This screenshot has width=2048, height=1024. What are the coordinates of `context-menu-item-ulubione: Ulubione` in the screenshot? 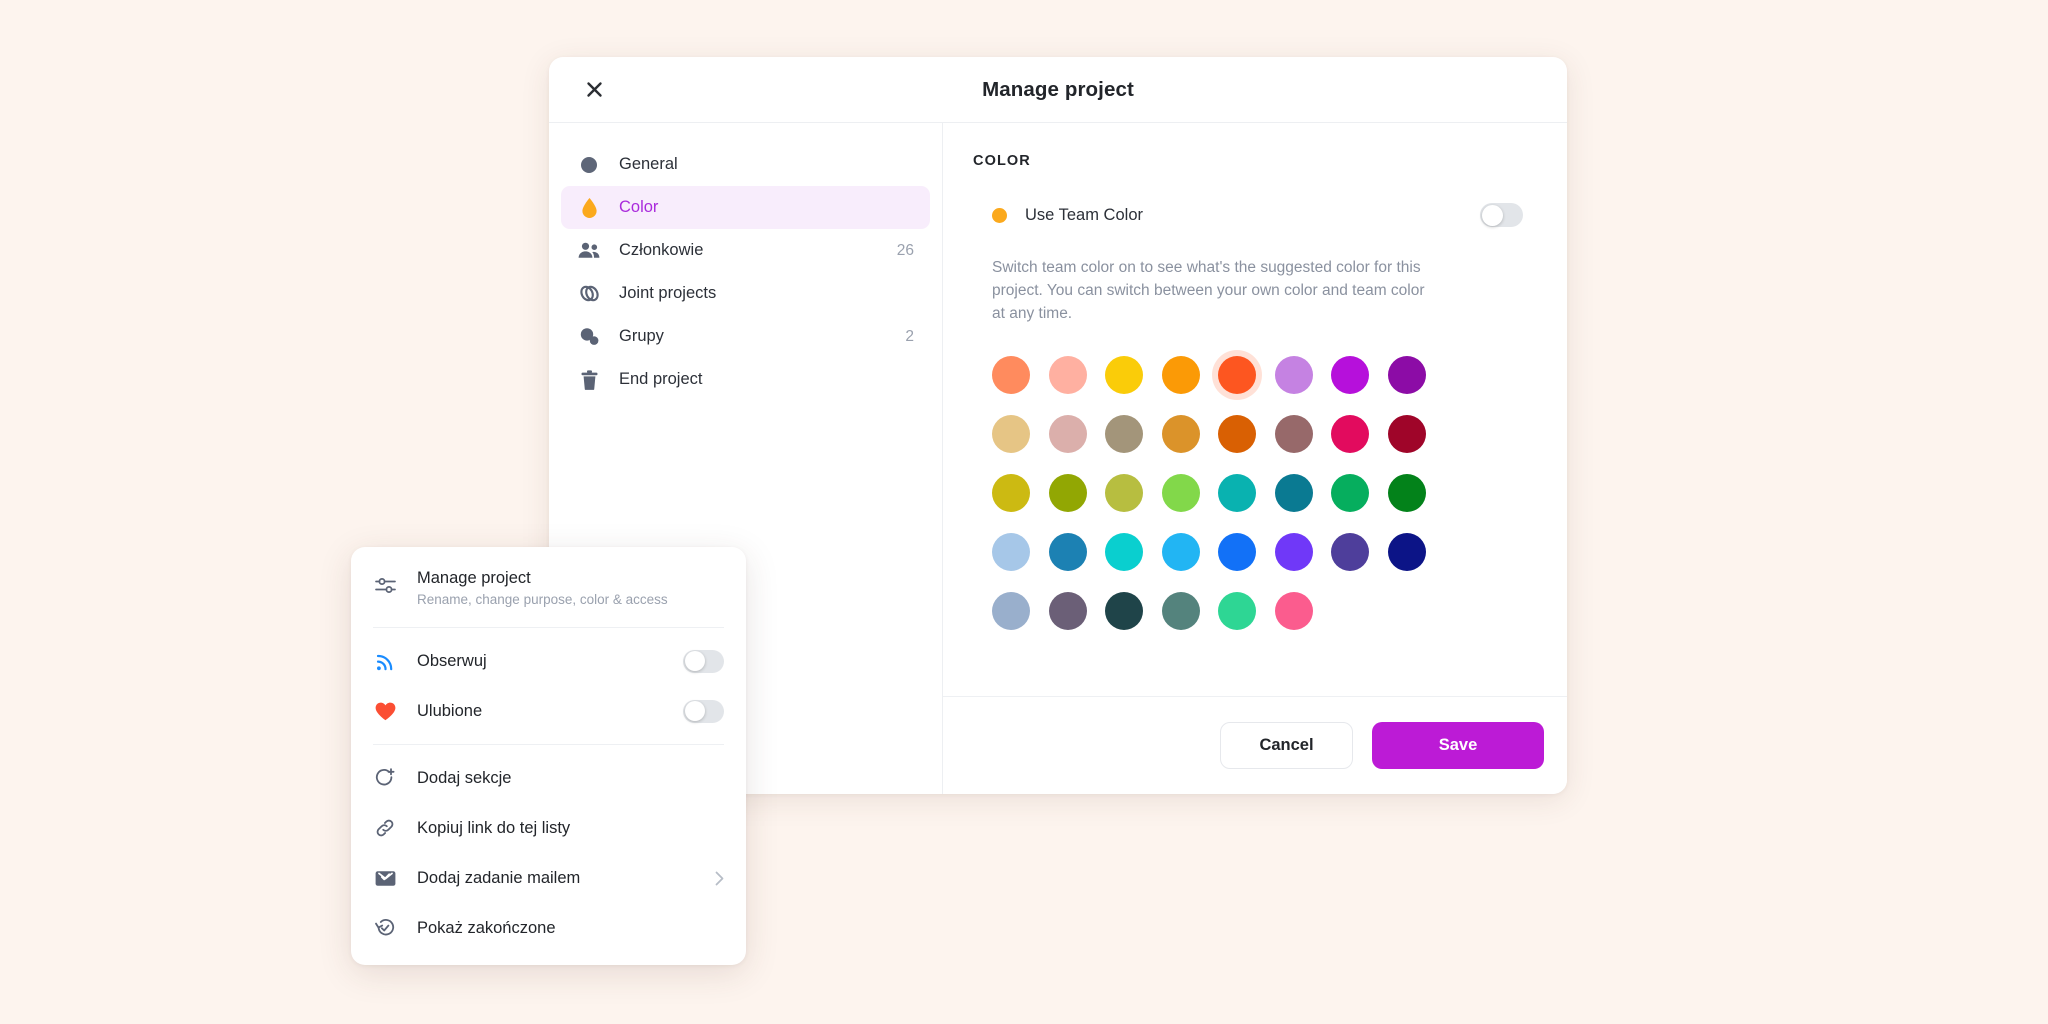 It's located at (548, 711).